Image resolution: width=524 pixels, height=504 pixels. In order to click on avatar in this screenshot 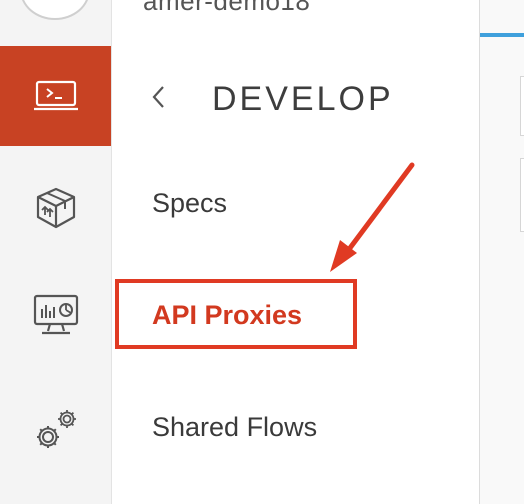, I will do `click(55, 10)`.